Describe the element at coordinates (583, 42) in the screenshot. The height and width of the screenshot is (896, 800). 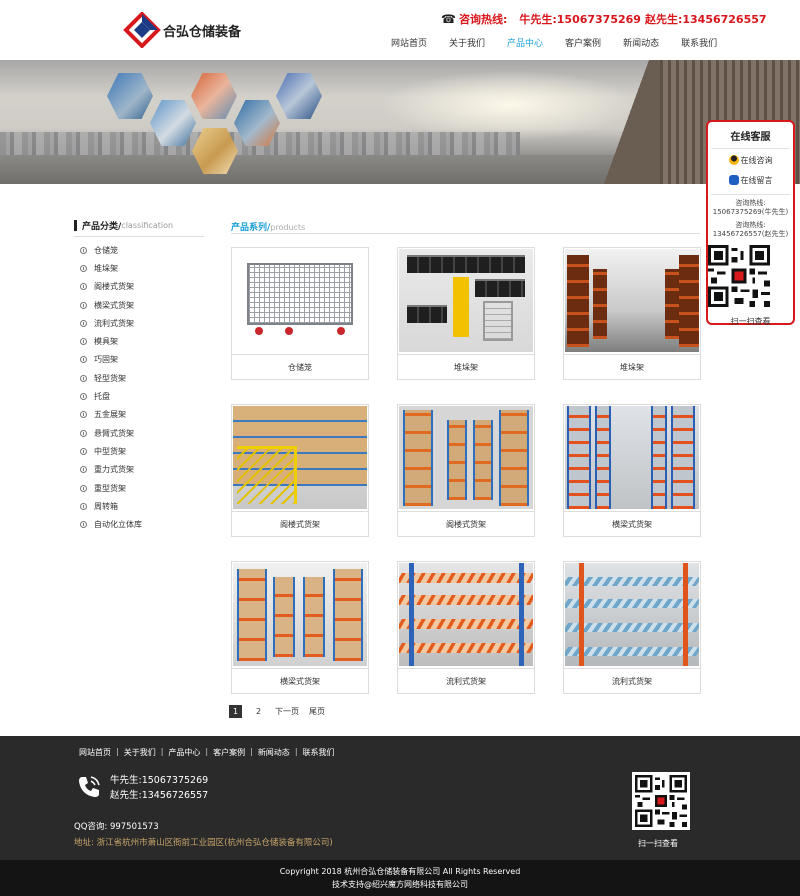
I see `nav-cases: 客户案例` at that location.